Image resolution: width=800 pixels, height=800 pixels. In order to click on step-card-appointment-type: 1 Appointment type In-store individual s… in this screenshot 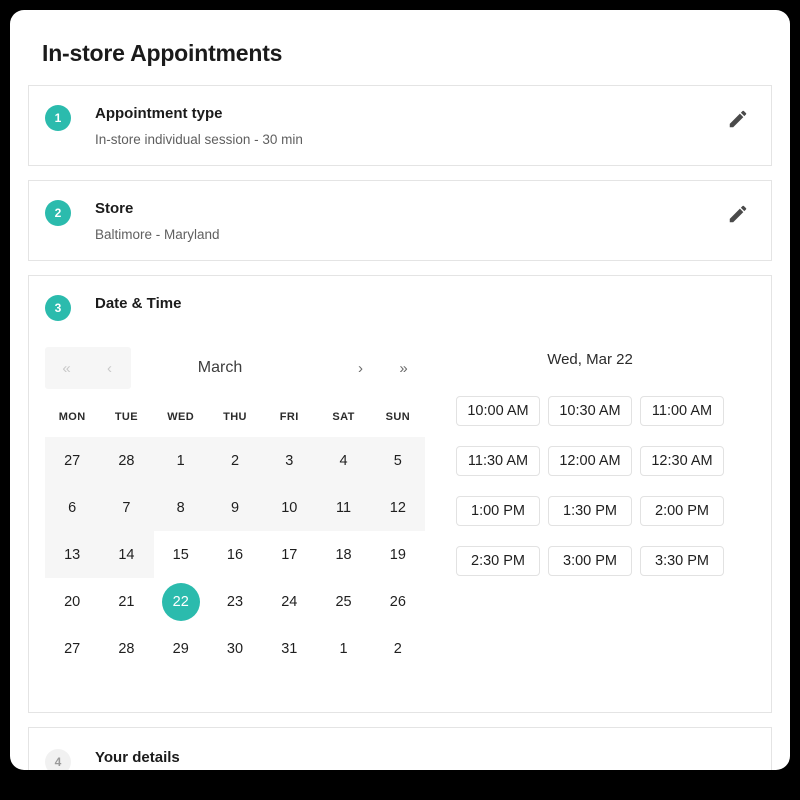, I will do `click(400, 125)`.